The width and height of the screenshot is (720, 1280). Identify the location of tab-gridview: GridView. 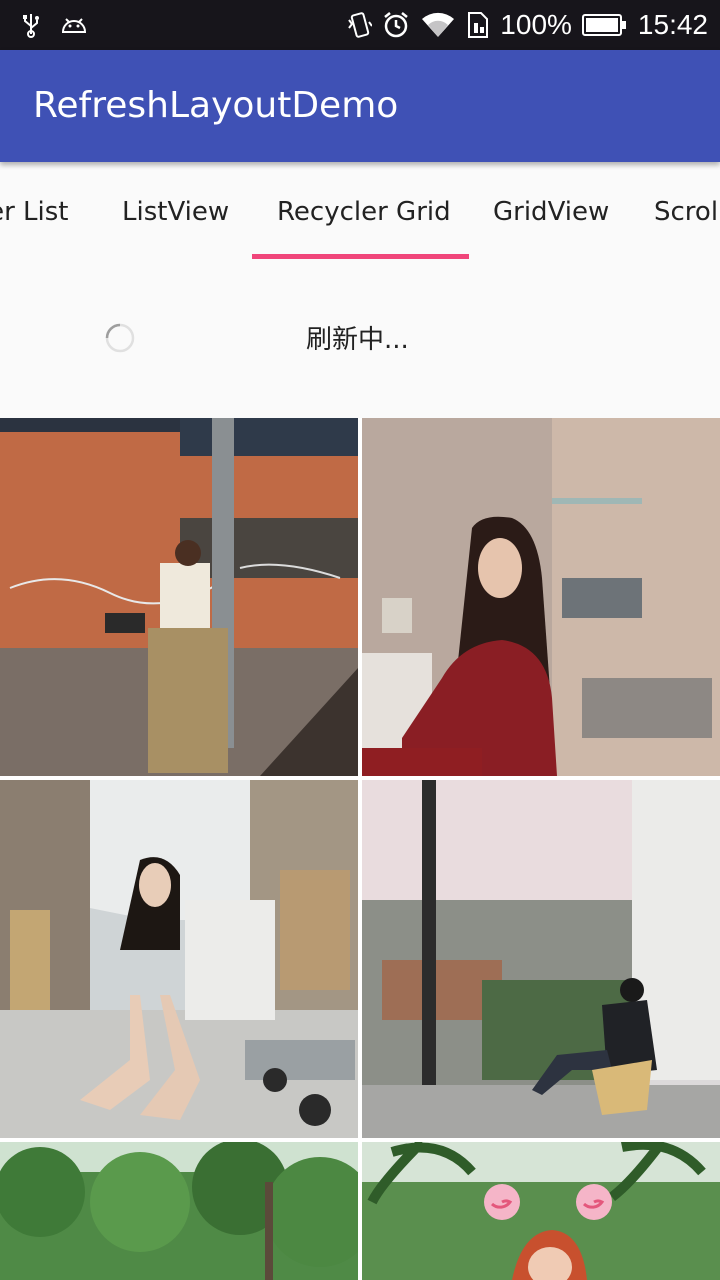
(551, 212).